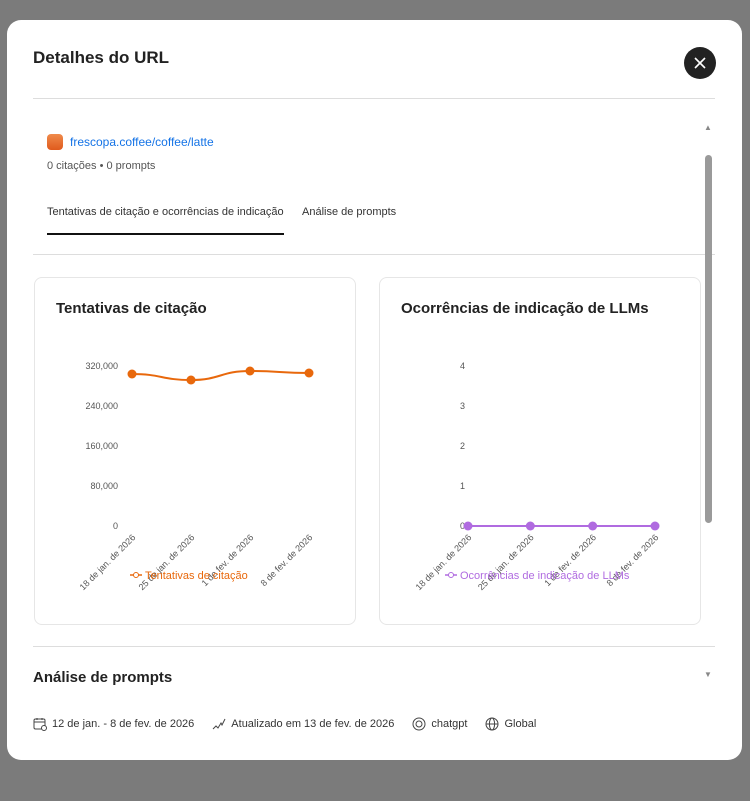 Image resolution: width=750 pixels, height=801 pixels. Describe the element at coordinates (349, 212) in the screenshot. I see `tab-prompt-analysis: Análise de prompts` at that location.